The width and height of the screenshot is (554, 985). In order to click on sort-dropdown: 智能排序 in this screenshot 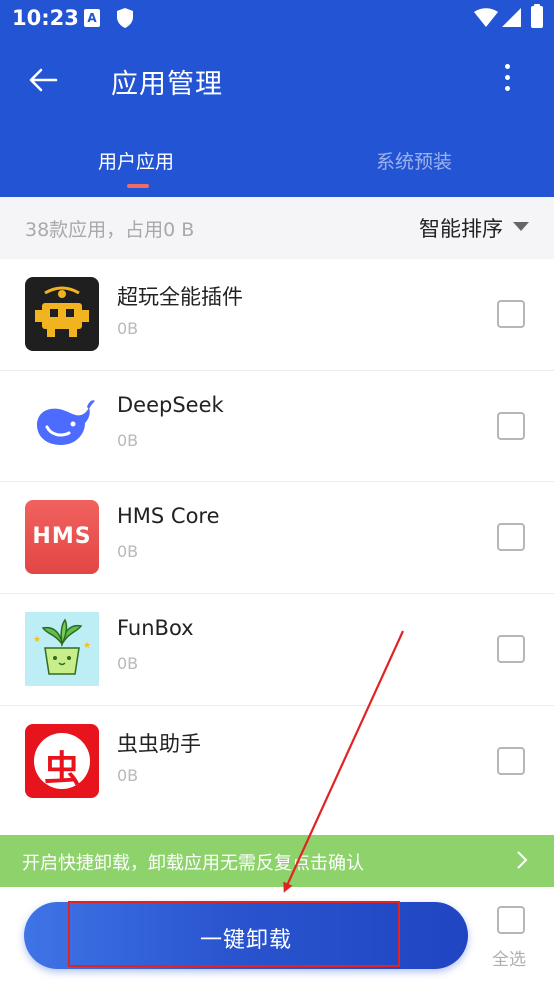, I will do `click(461, 228)`.